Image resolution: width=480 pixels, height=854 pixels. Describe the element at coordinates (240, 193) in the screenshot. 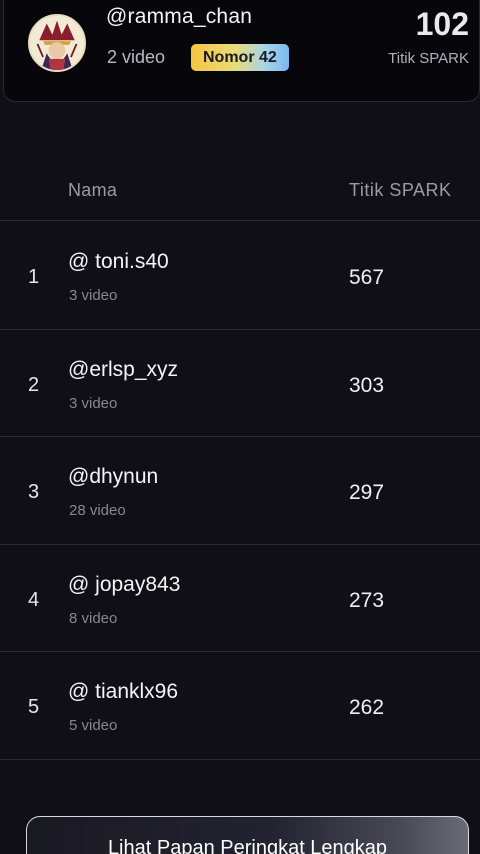

I see `leaderboard-table-header: Nama Titik SPARK` at that location.